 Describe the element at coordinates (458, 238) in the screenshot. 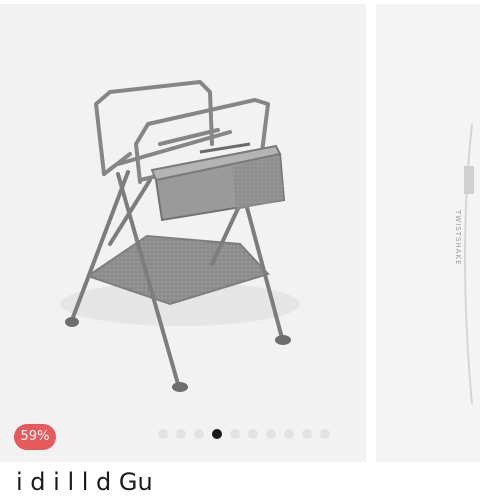

I see `next-slide-brand-text: TWISTSHAKE` at that location.